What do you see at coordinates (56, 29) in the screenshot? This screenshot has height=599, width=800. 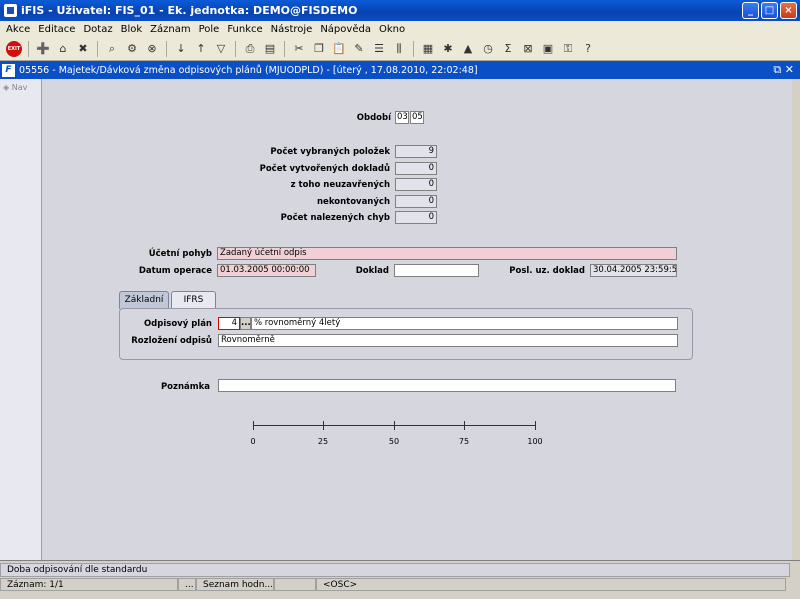 I see `menu-editace: Editace` at bounding box center [56, 29].